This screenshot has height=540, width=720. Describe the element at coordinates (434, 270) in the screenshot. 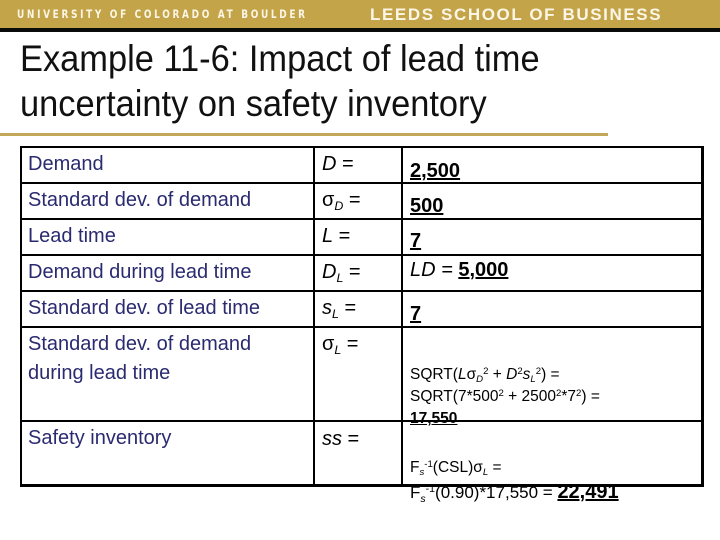

I see `value-prefix: LD =` at that location.